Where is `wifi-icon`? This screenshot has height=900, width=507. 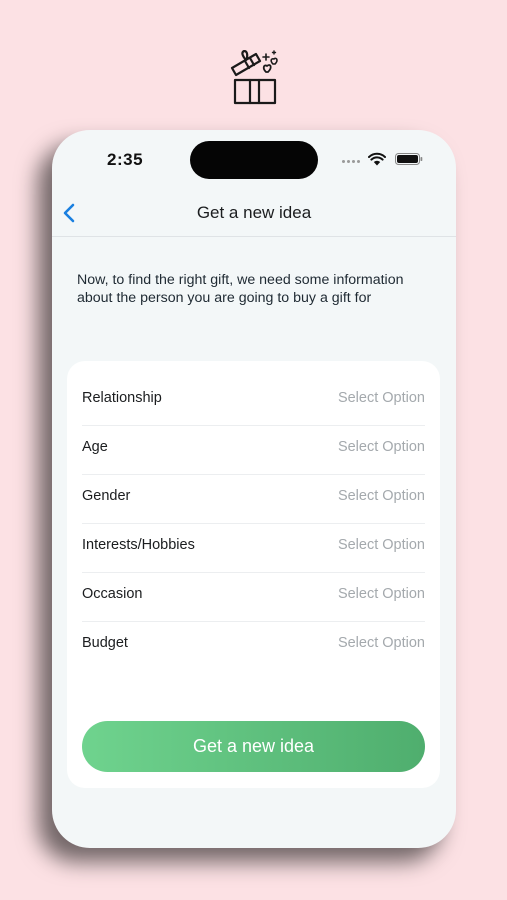
wifi-icon is located at coordinates (377, 159).